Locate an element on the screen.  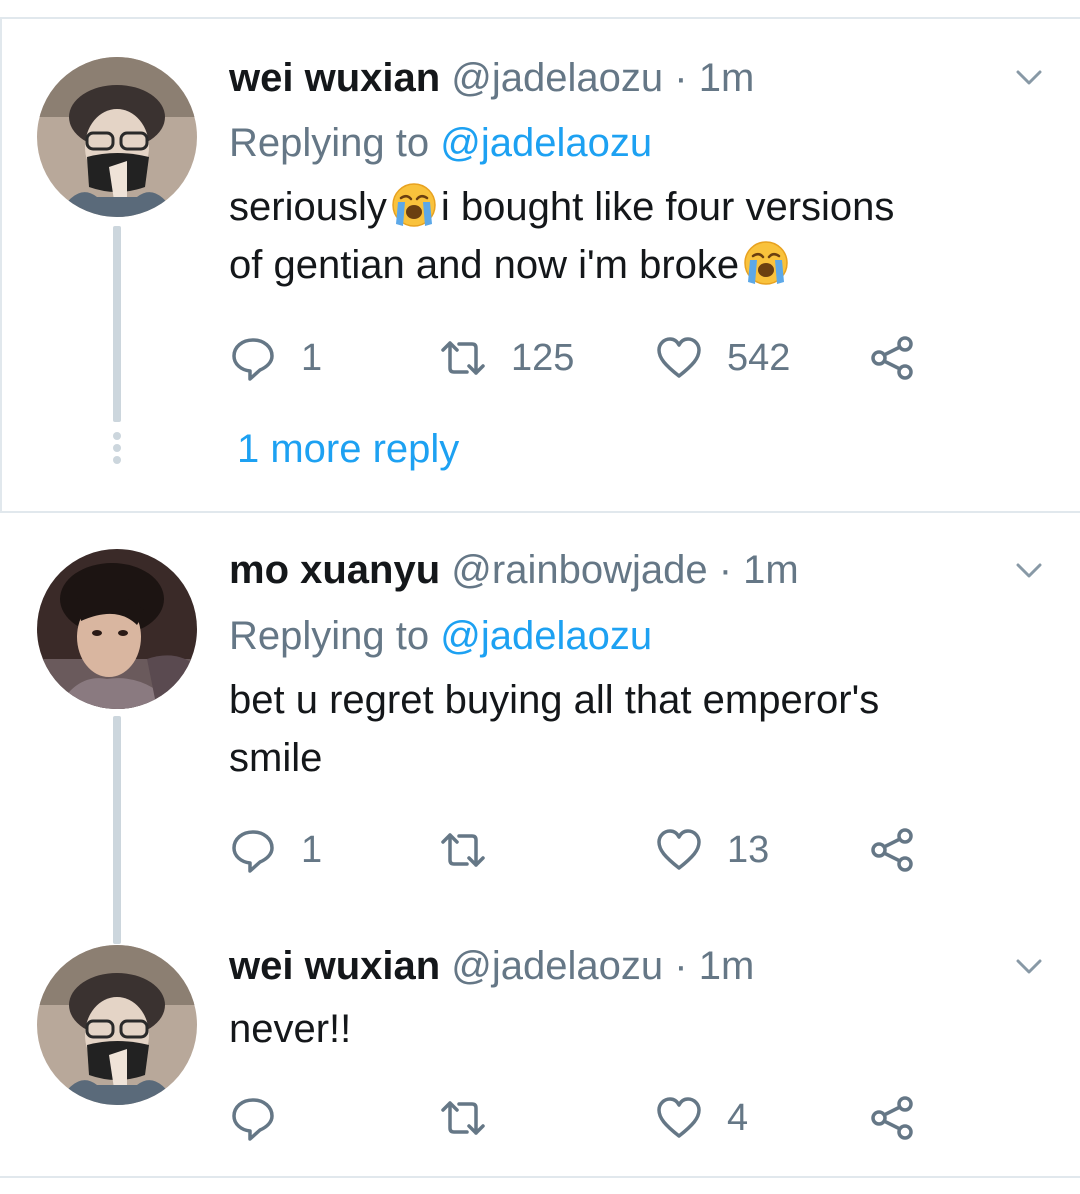
like-count: 13 is located at coordinates (748, 849).